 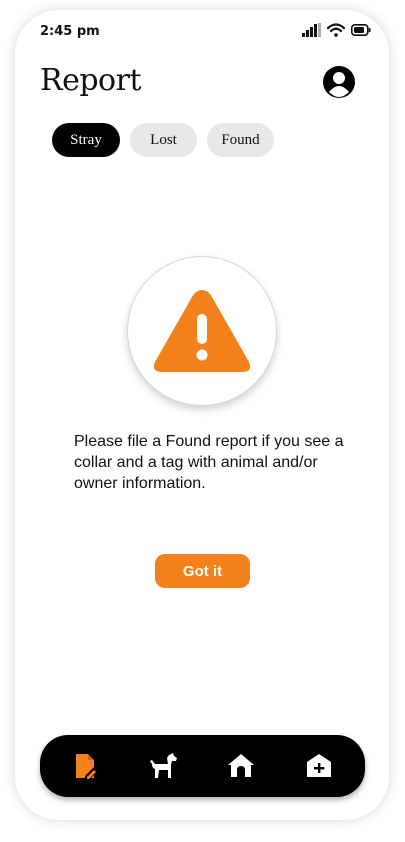 I want to click on status-time: 2:45 pm, so click(x=70, y=31).